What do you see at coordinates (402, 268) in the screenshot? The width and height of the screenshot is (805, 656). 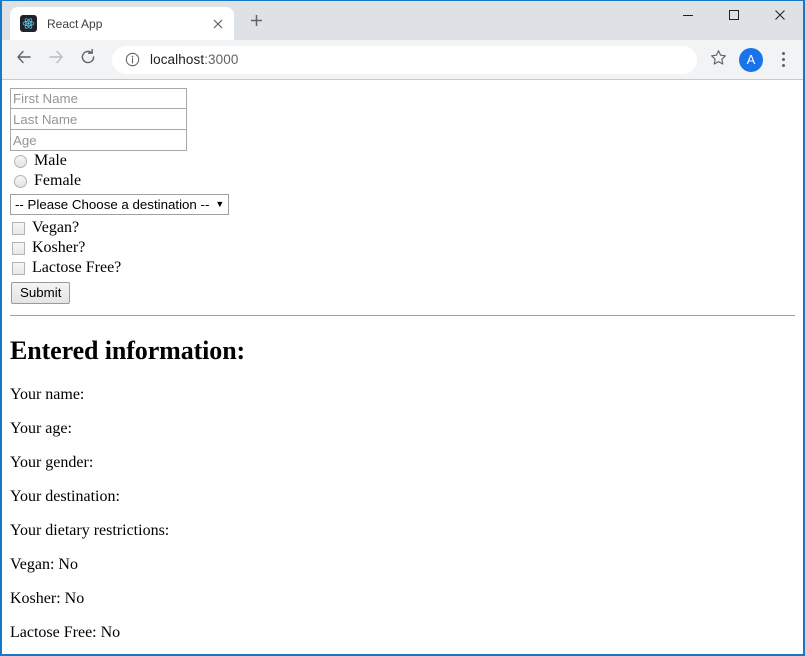 I see `diet-option-lactose-free: Lactose Free?` at bounding box center [402, 268].